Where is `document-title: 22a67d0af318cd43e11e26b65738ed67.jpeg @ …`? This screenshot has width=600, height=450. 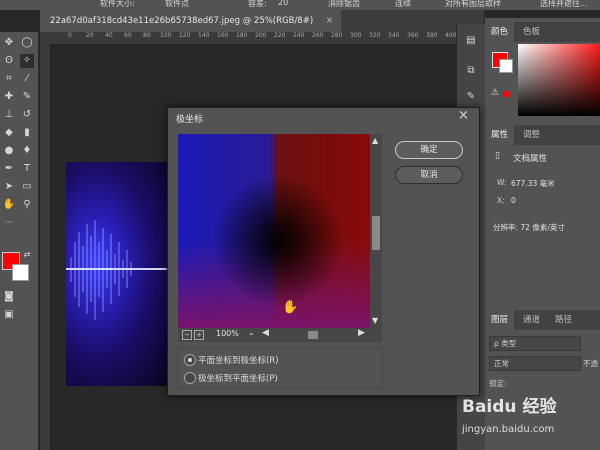
document-title: 22a67d0af318cd43e11e26b65738ed67.jpeg @ … is located at coordinates (182, 21).